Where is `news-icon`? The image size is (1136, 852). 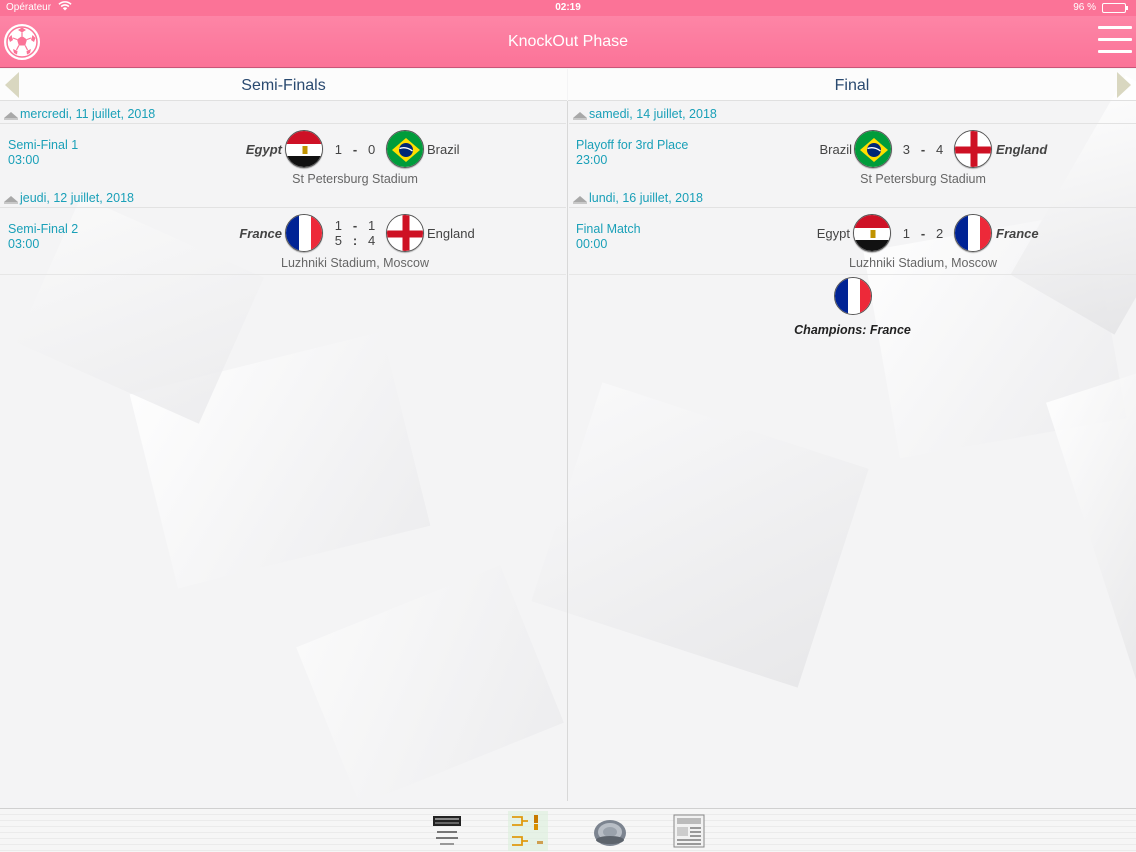
news-icon is located at coordinates (690, 831).